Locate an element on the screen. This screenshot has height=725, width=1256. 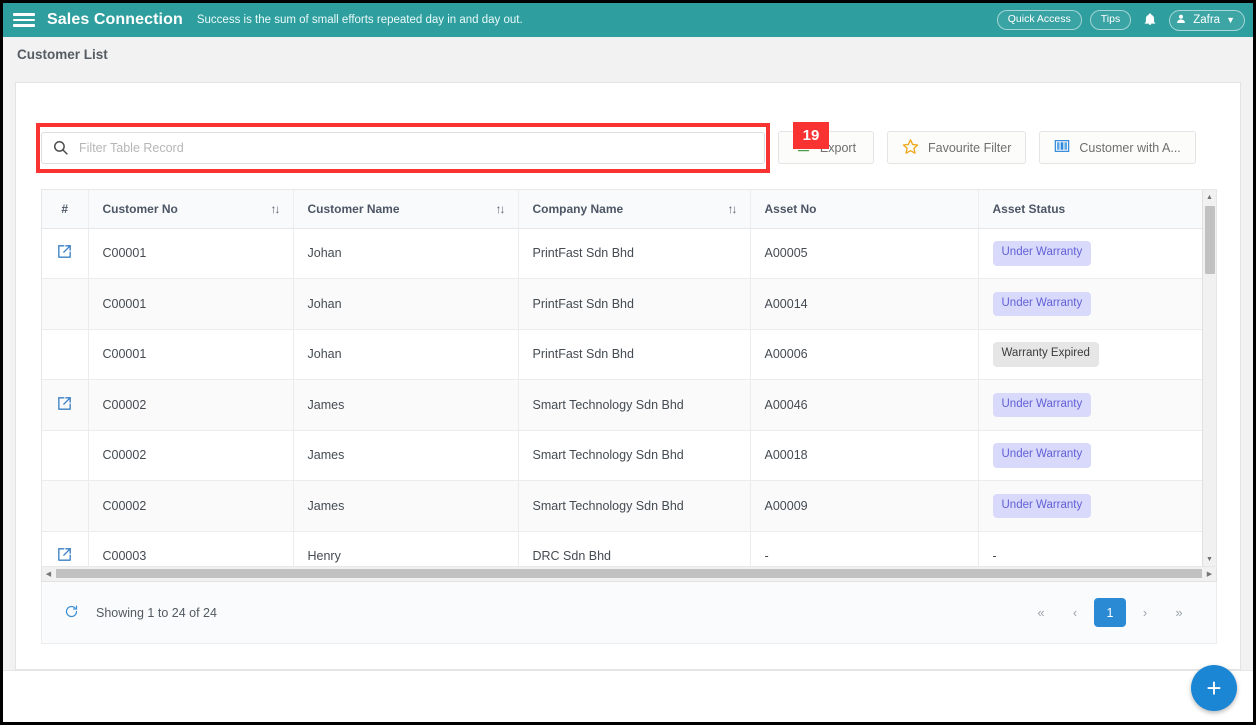
pagination-prev: ‹ is located at coordinates (1075, 613).